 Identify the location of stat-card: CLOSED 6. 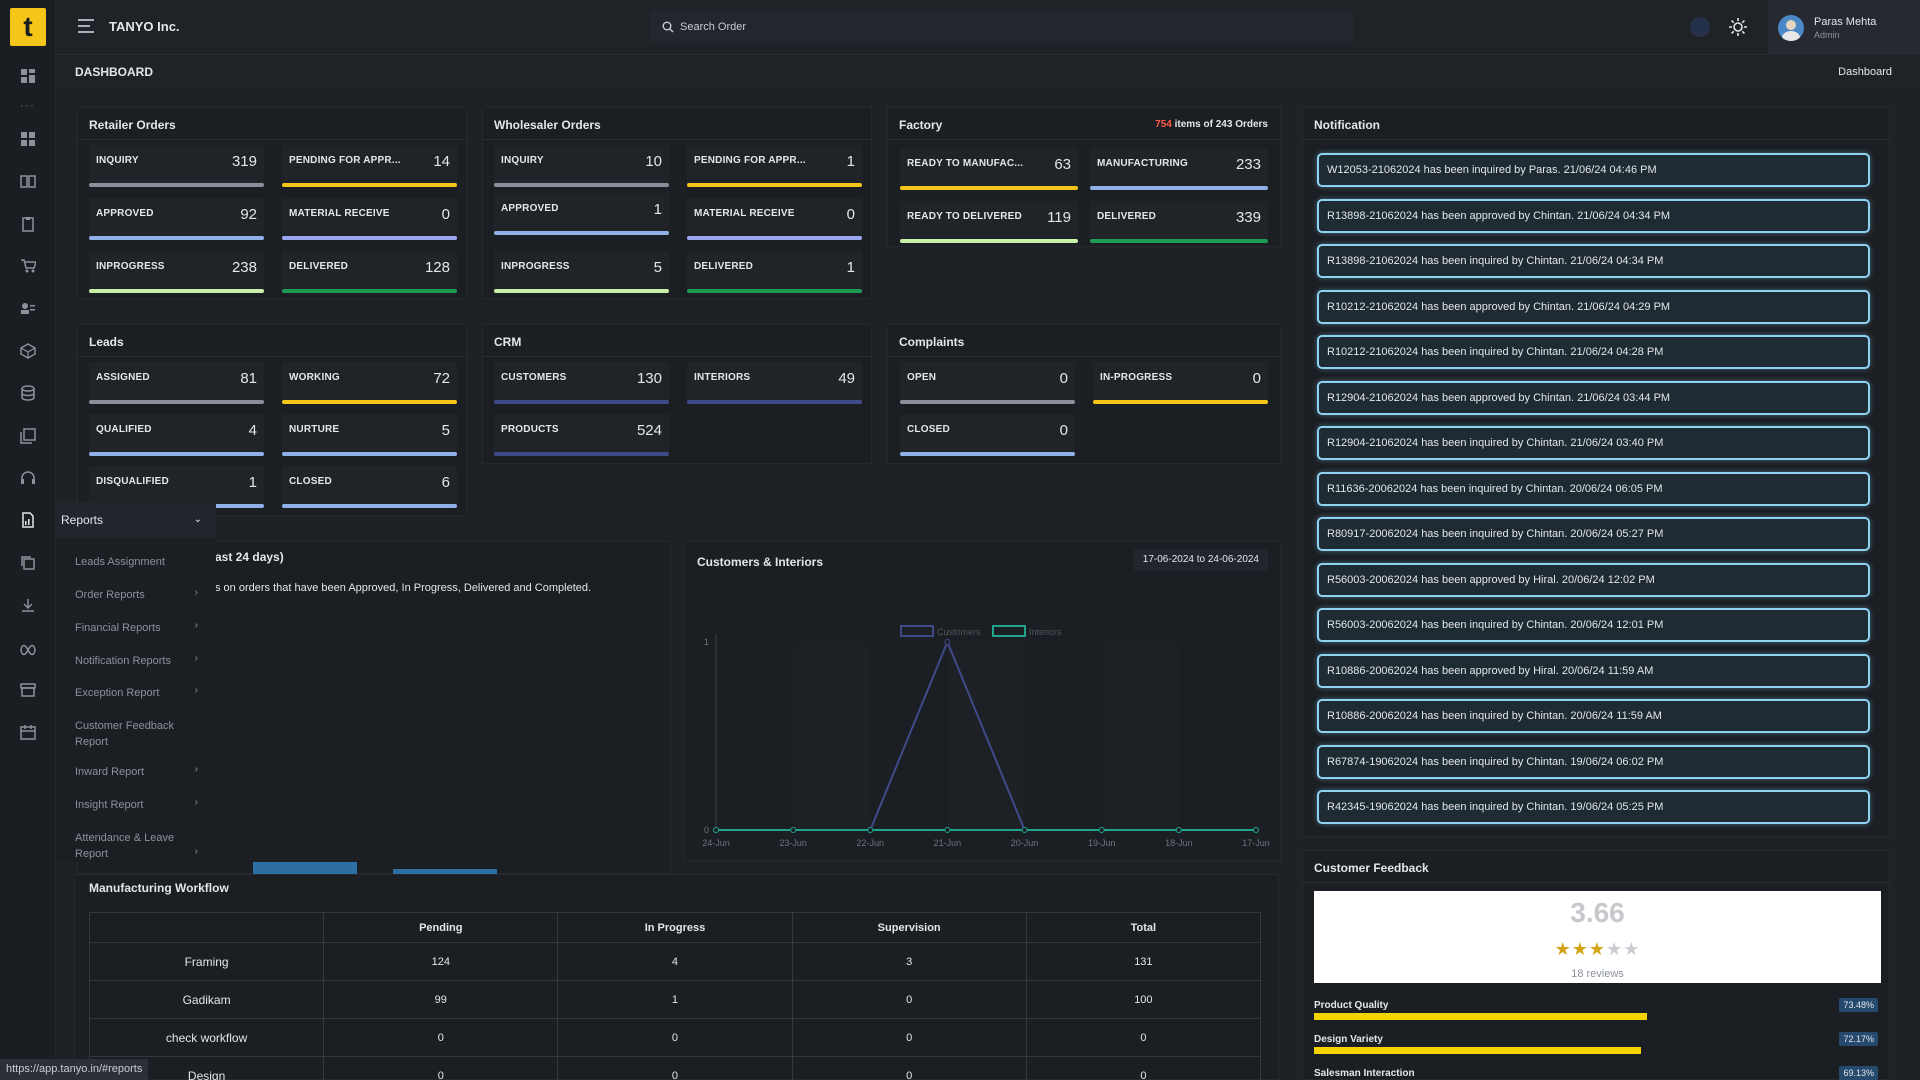
(369, 487).